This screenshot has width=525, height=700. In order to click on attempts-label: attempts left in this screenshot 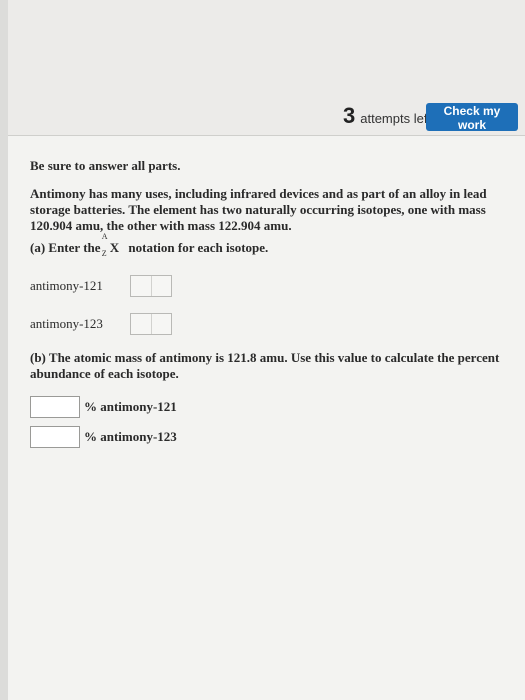, I will do `click(396, 118)`.